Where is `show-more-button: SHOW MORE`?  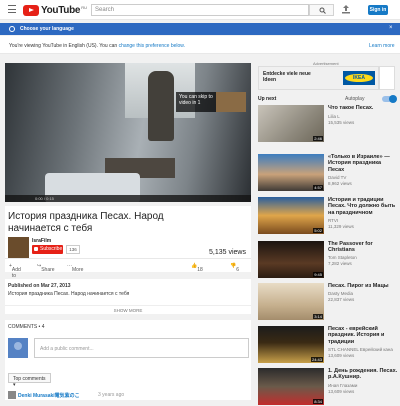
show-more-button: SHOW MORE is located at coordinates (128, 309).